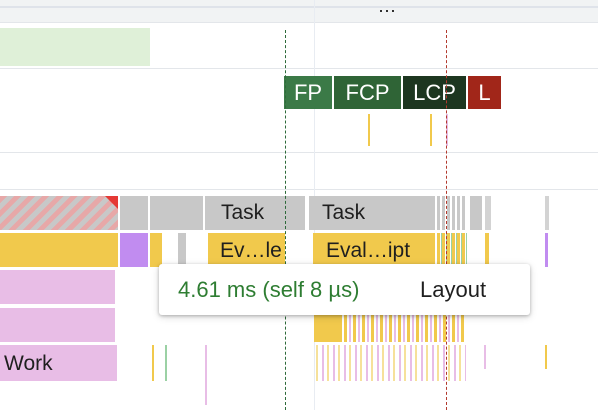  I want to click on long-task-block, so click(59, 213).